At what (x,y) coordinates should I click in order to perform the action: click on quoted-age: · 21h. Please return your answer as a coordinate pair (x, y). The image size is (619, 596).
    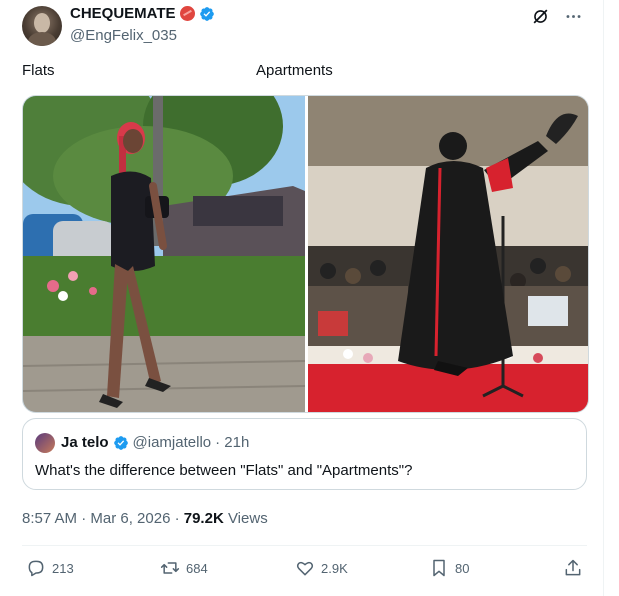
    Looking at the image, I should click on (232, 442).